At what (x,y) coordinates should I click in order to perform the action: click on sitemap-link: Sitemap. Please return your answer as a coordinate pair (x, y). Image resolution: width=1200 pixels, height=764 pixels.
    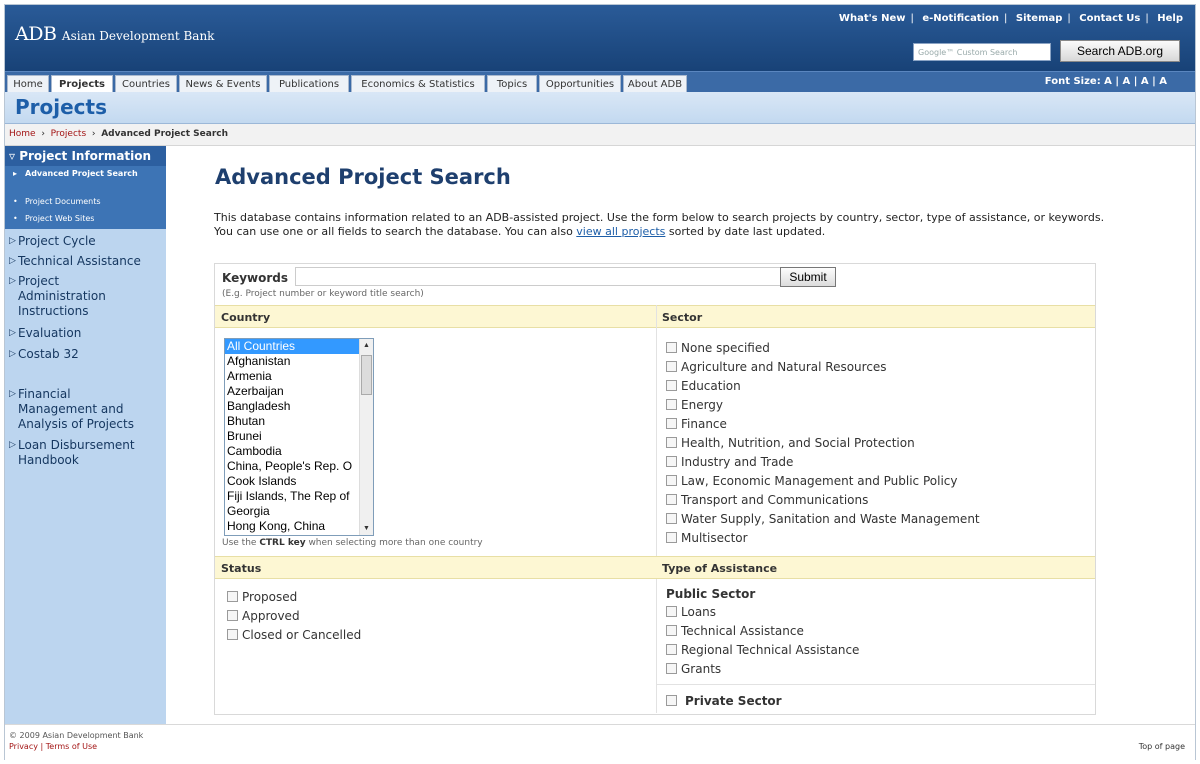
    Looking at the image, I should click on (1039, 18).